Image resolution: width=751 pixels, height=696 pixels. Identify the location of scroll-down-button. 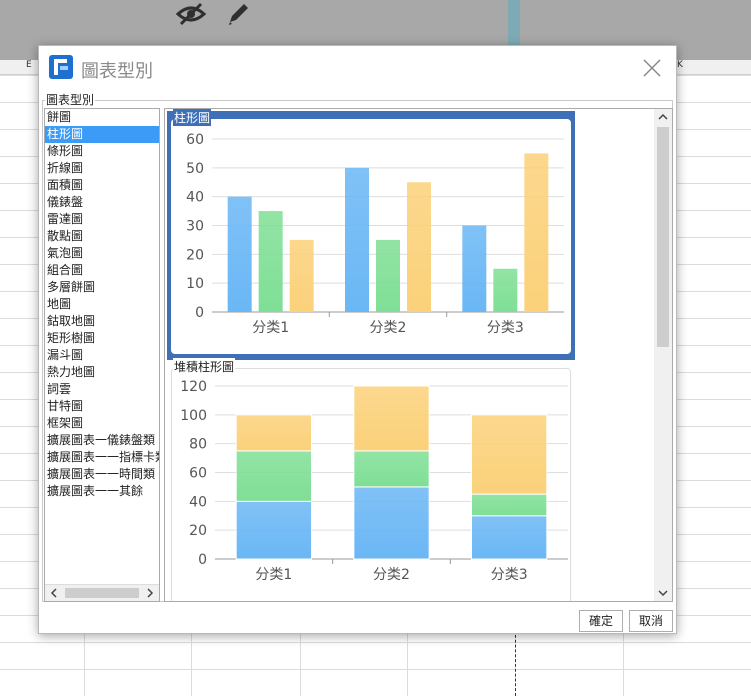
(663, 593).